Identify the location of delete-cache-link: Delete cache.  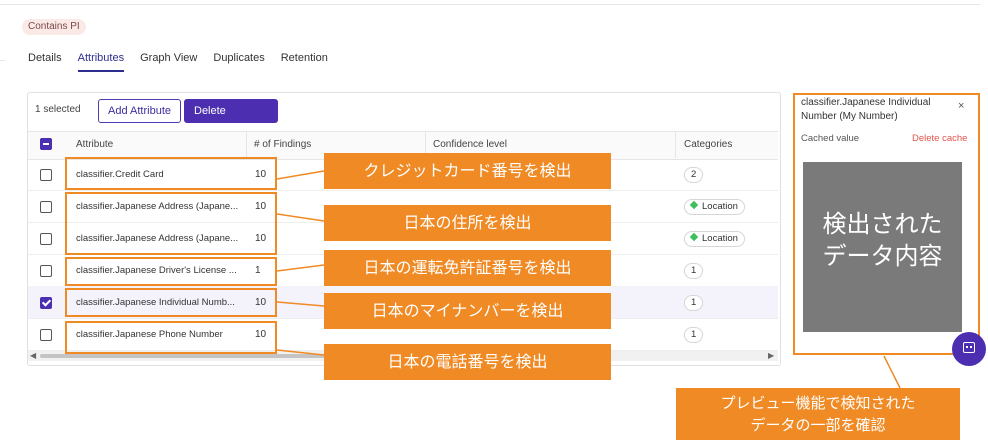
(939, 138).